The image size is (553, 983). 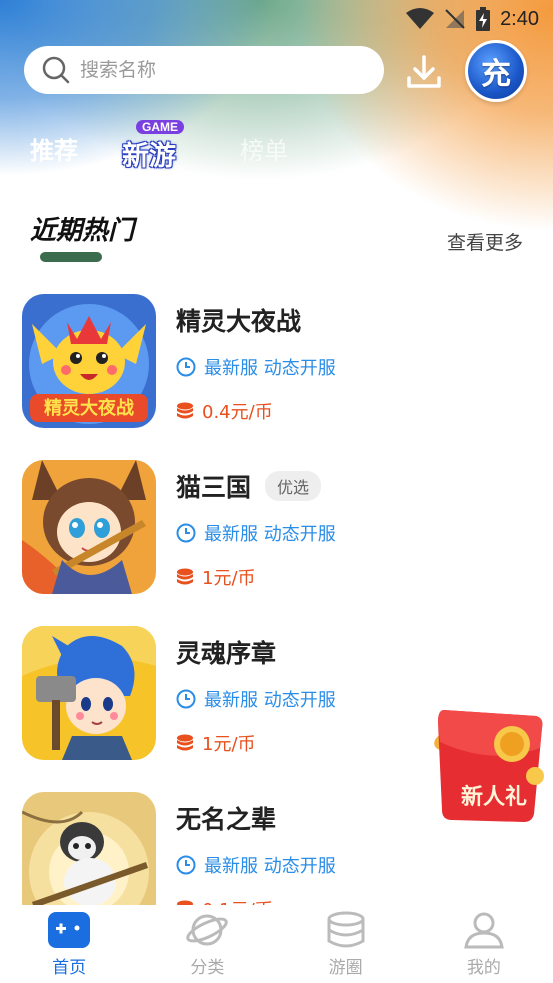 What do you see at coordinates (54, 148) in the screenshot?
I see `tab-recommend: 推荐` at bounding box center [54, 148].